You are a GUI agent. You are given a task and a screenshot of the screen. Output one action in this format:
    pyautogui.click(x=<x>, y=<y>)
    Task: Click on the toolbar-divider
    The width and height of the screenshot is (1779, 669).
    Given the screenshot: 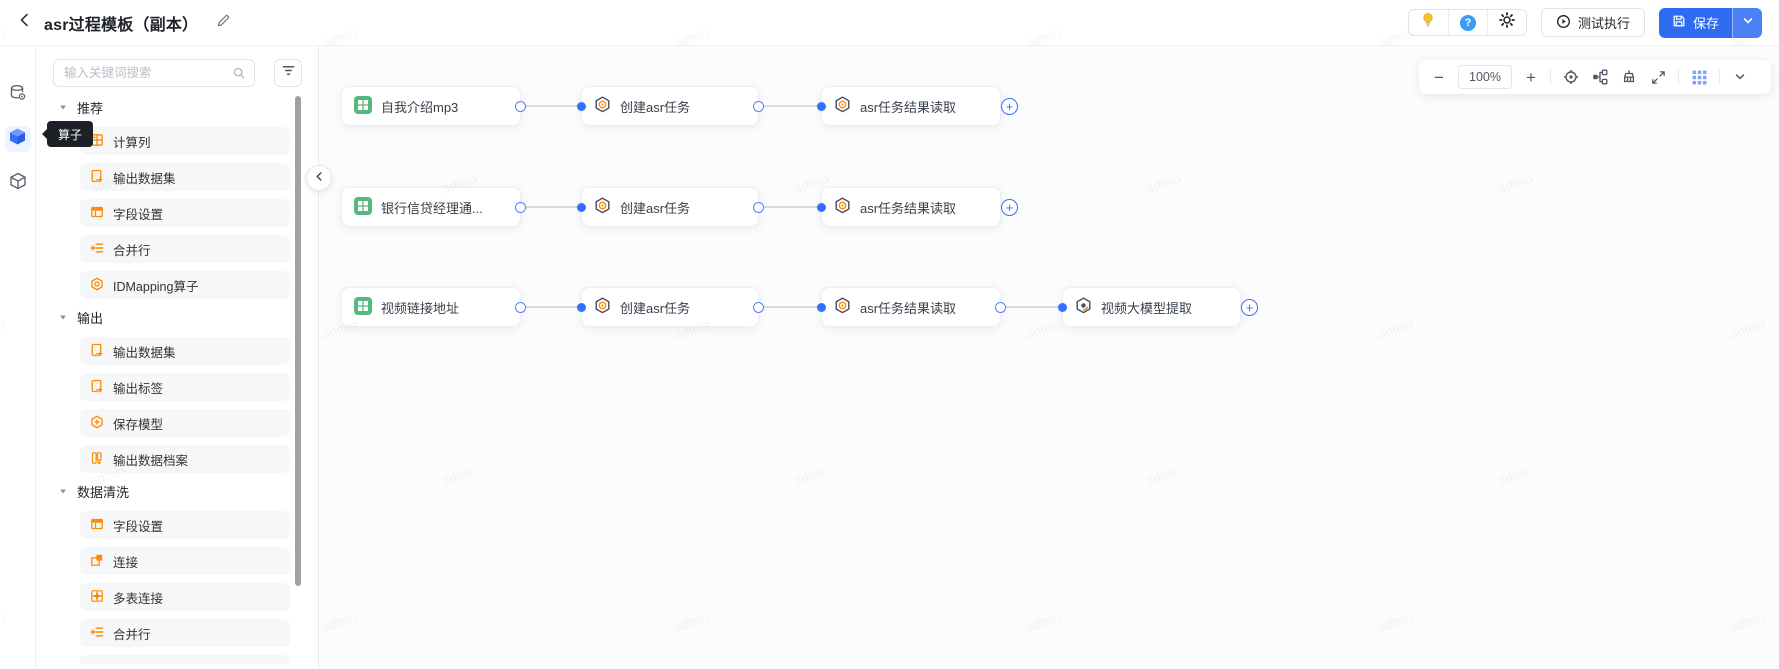 What is the action you would take?
    pyautogui.click(x=1678, y=77)
    